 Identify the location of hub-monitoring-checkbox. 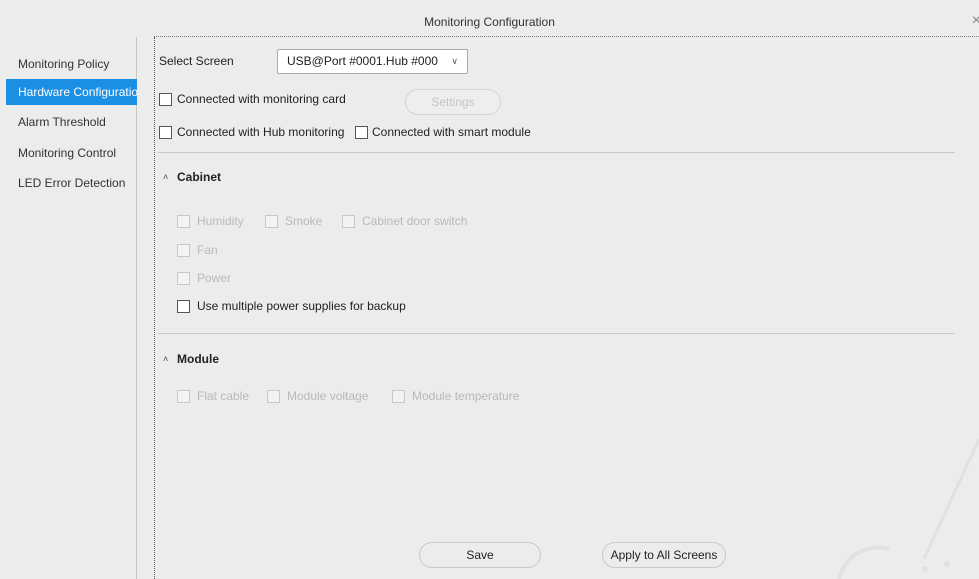
(165, 132).